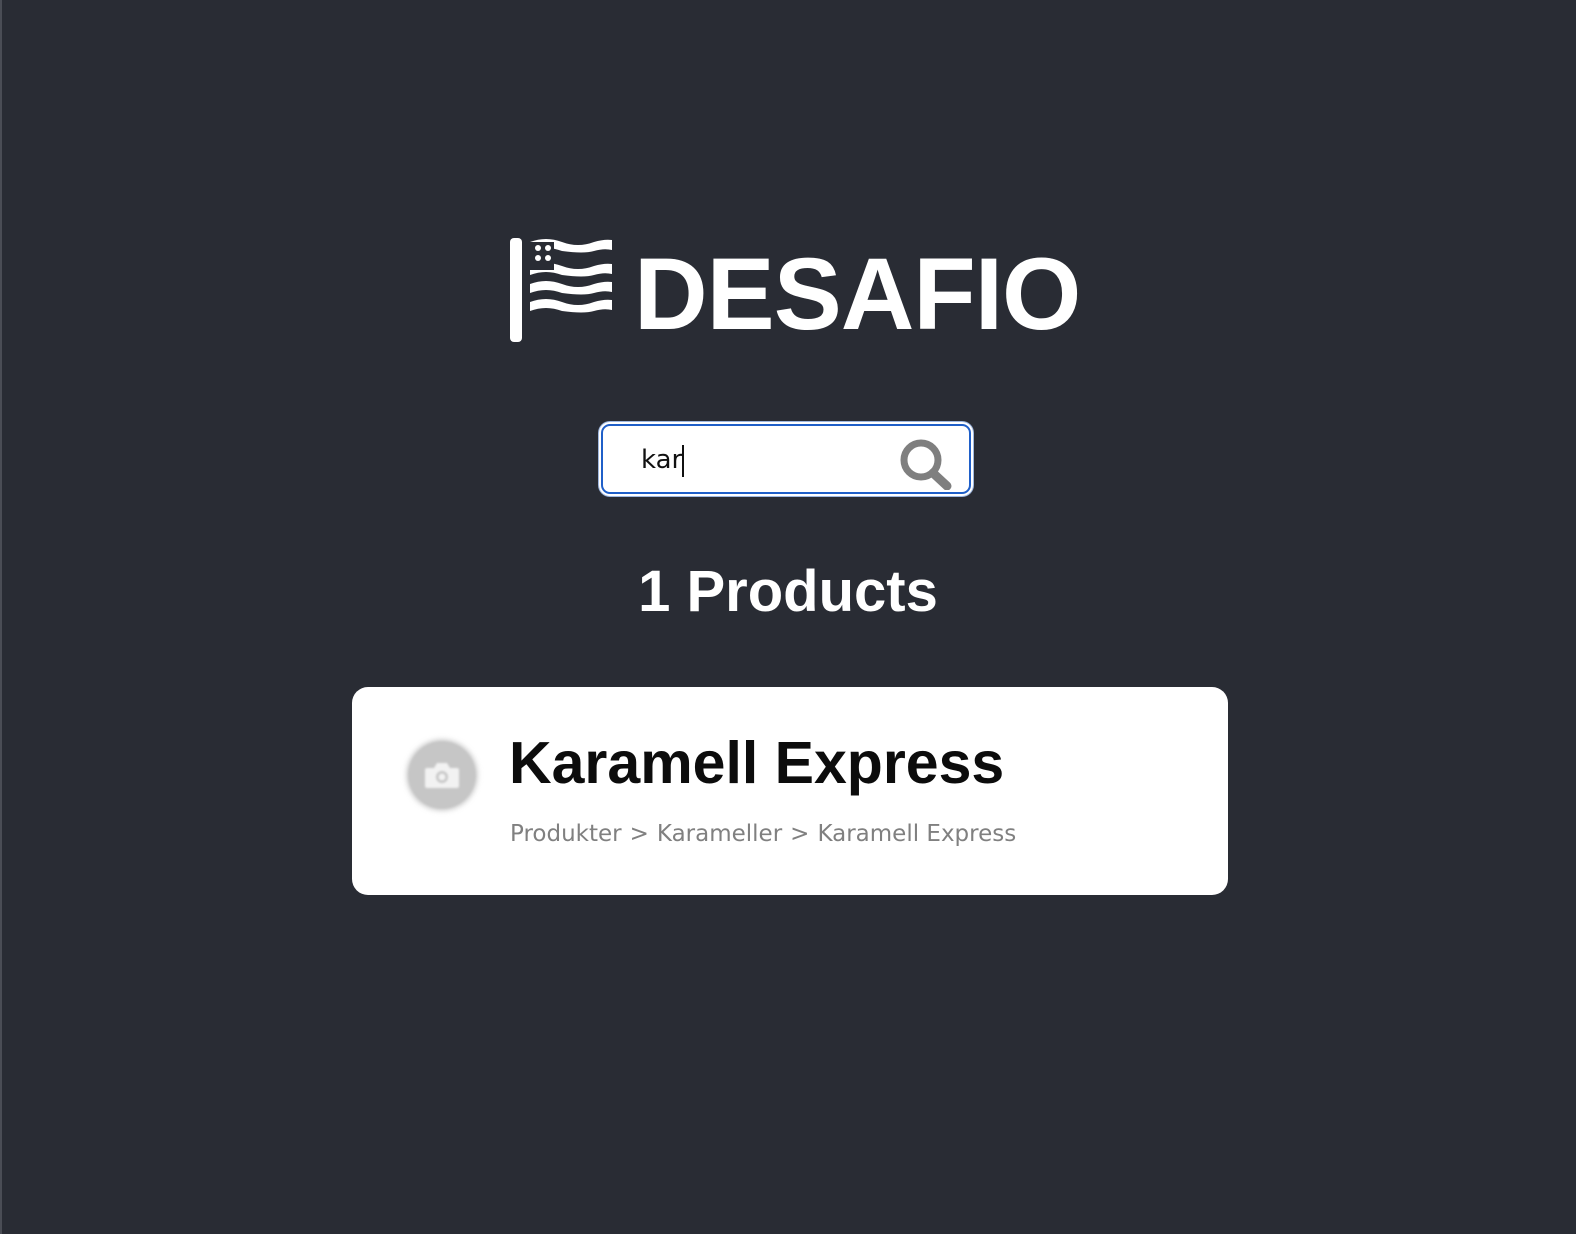 This screenshot has height=1234, width=1576. I want to click on product-thumbnail, so click(442, 775).